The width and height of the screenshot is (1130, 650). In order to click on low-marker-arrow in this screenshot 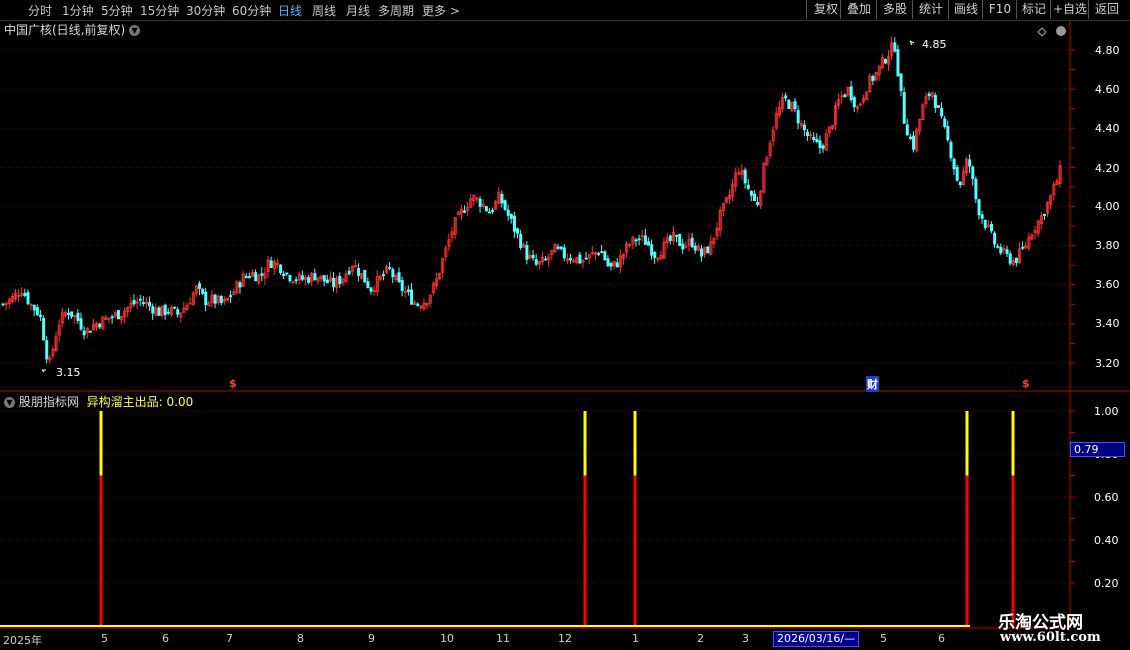, I will do `click(43, 371)`.